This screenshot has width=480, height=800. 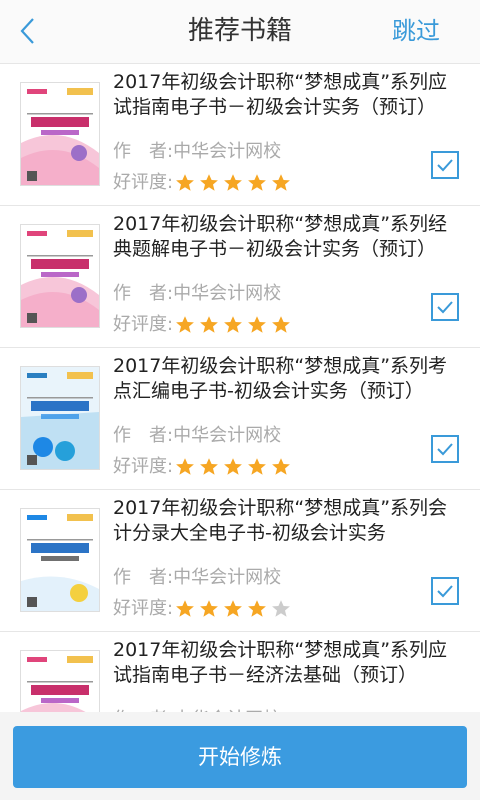 What do you see at coordinates (288, 95) in the screenshot?
I see `book-title: 2017年初级会计职称“梦想成真”系列应试指南电子书－初级会计实务（预订）` at bounding box center [288, 95].